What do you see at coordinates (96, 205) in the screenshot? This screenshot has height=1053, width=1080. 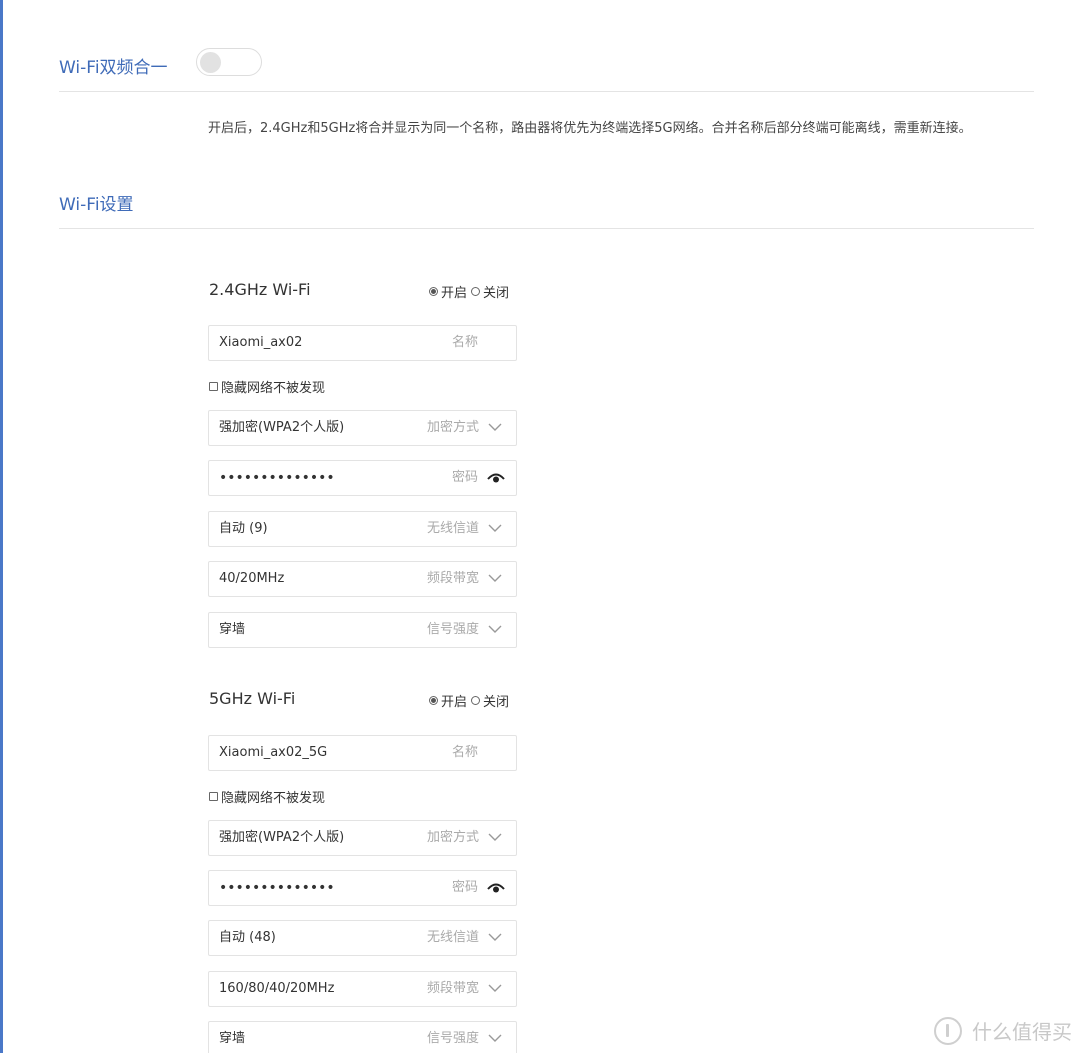 I see `wifi-settings-title: Wi-Fi设置` at bounding box center [96, 205].